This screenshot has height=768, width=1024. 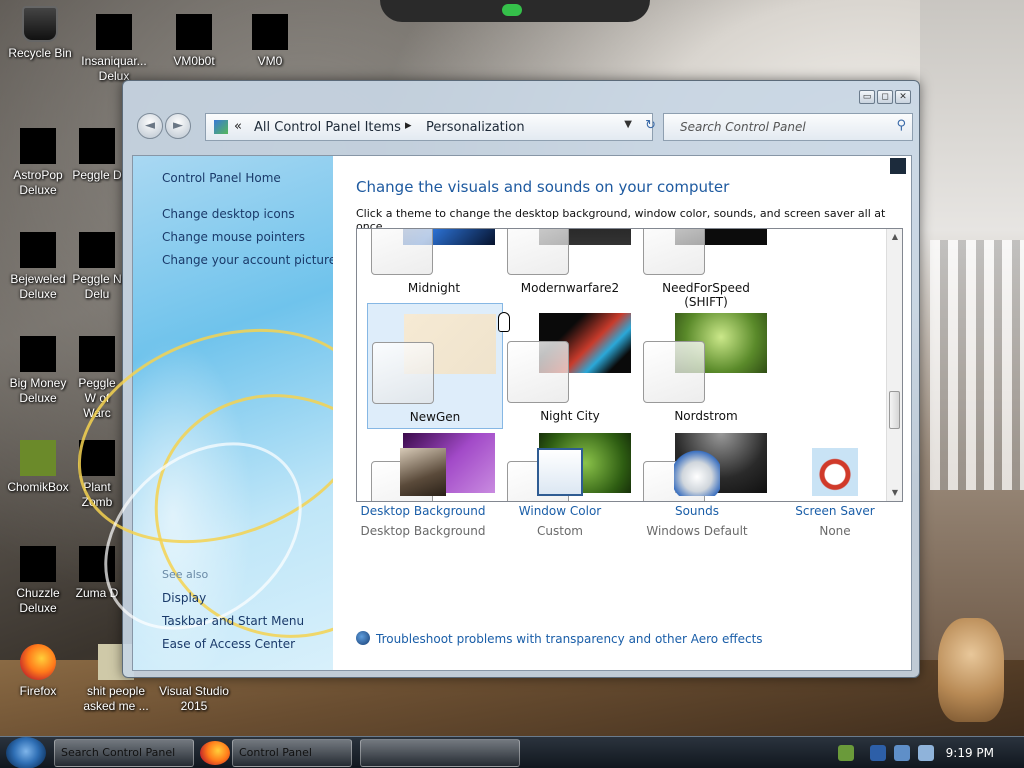 What do you see at coordinates (185, 574) in the screenshot?
I see `see-also-heading: See also` at bounding box center [185, 574].